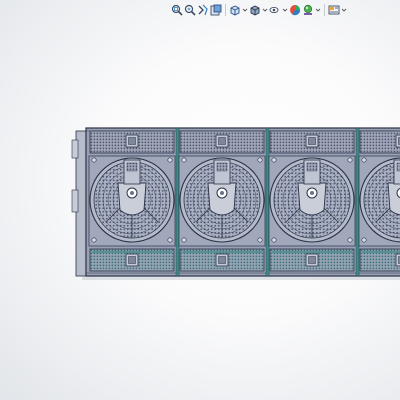 The height and width of the screenshot is (400, 400). Describe the element at coordinates (75, 149) in the screenshot. I see `end-bracket-top` at that location.